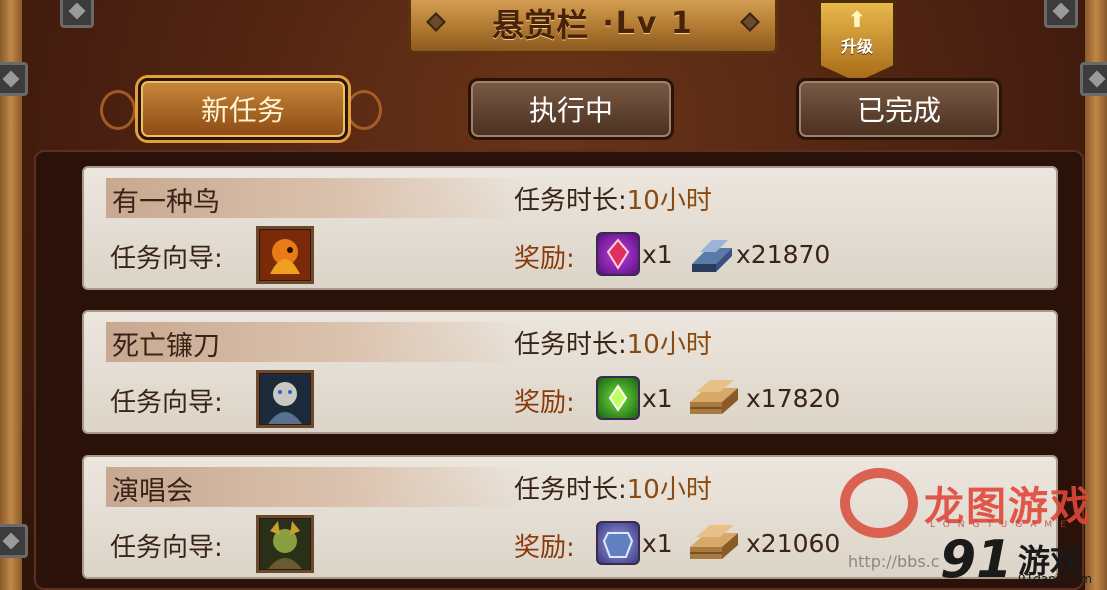 The width and height of the screenshot is (1107, 590). I want to click on page-title: 悬赏栏, so click(540, 25).